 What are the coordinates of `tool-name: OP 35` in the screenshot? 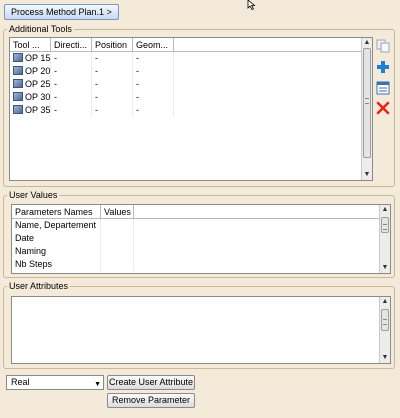 It's located at (38, 110).